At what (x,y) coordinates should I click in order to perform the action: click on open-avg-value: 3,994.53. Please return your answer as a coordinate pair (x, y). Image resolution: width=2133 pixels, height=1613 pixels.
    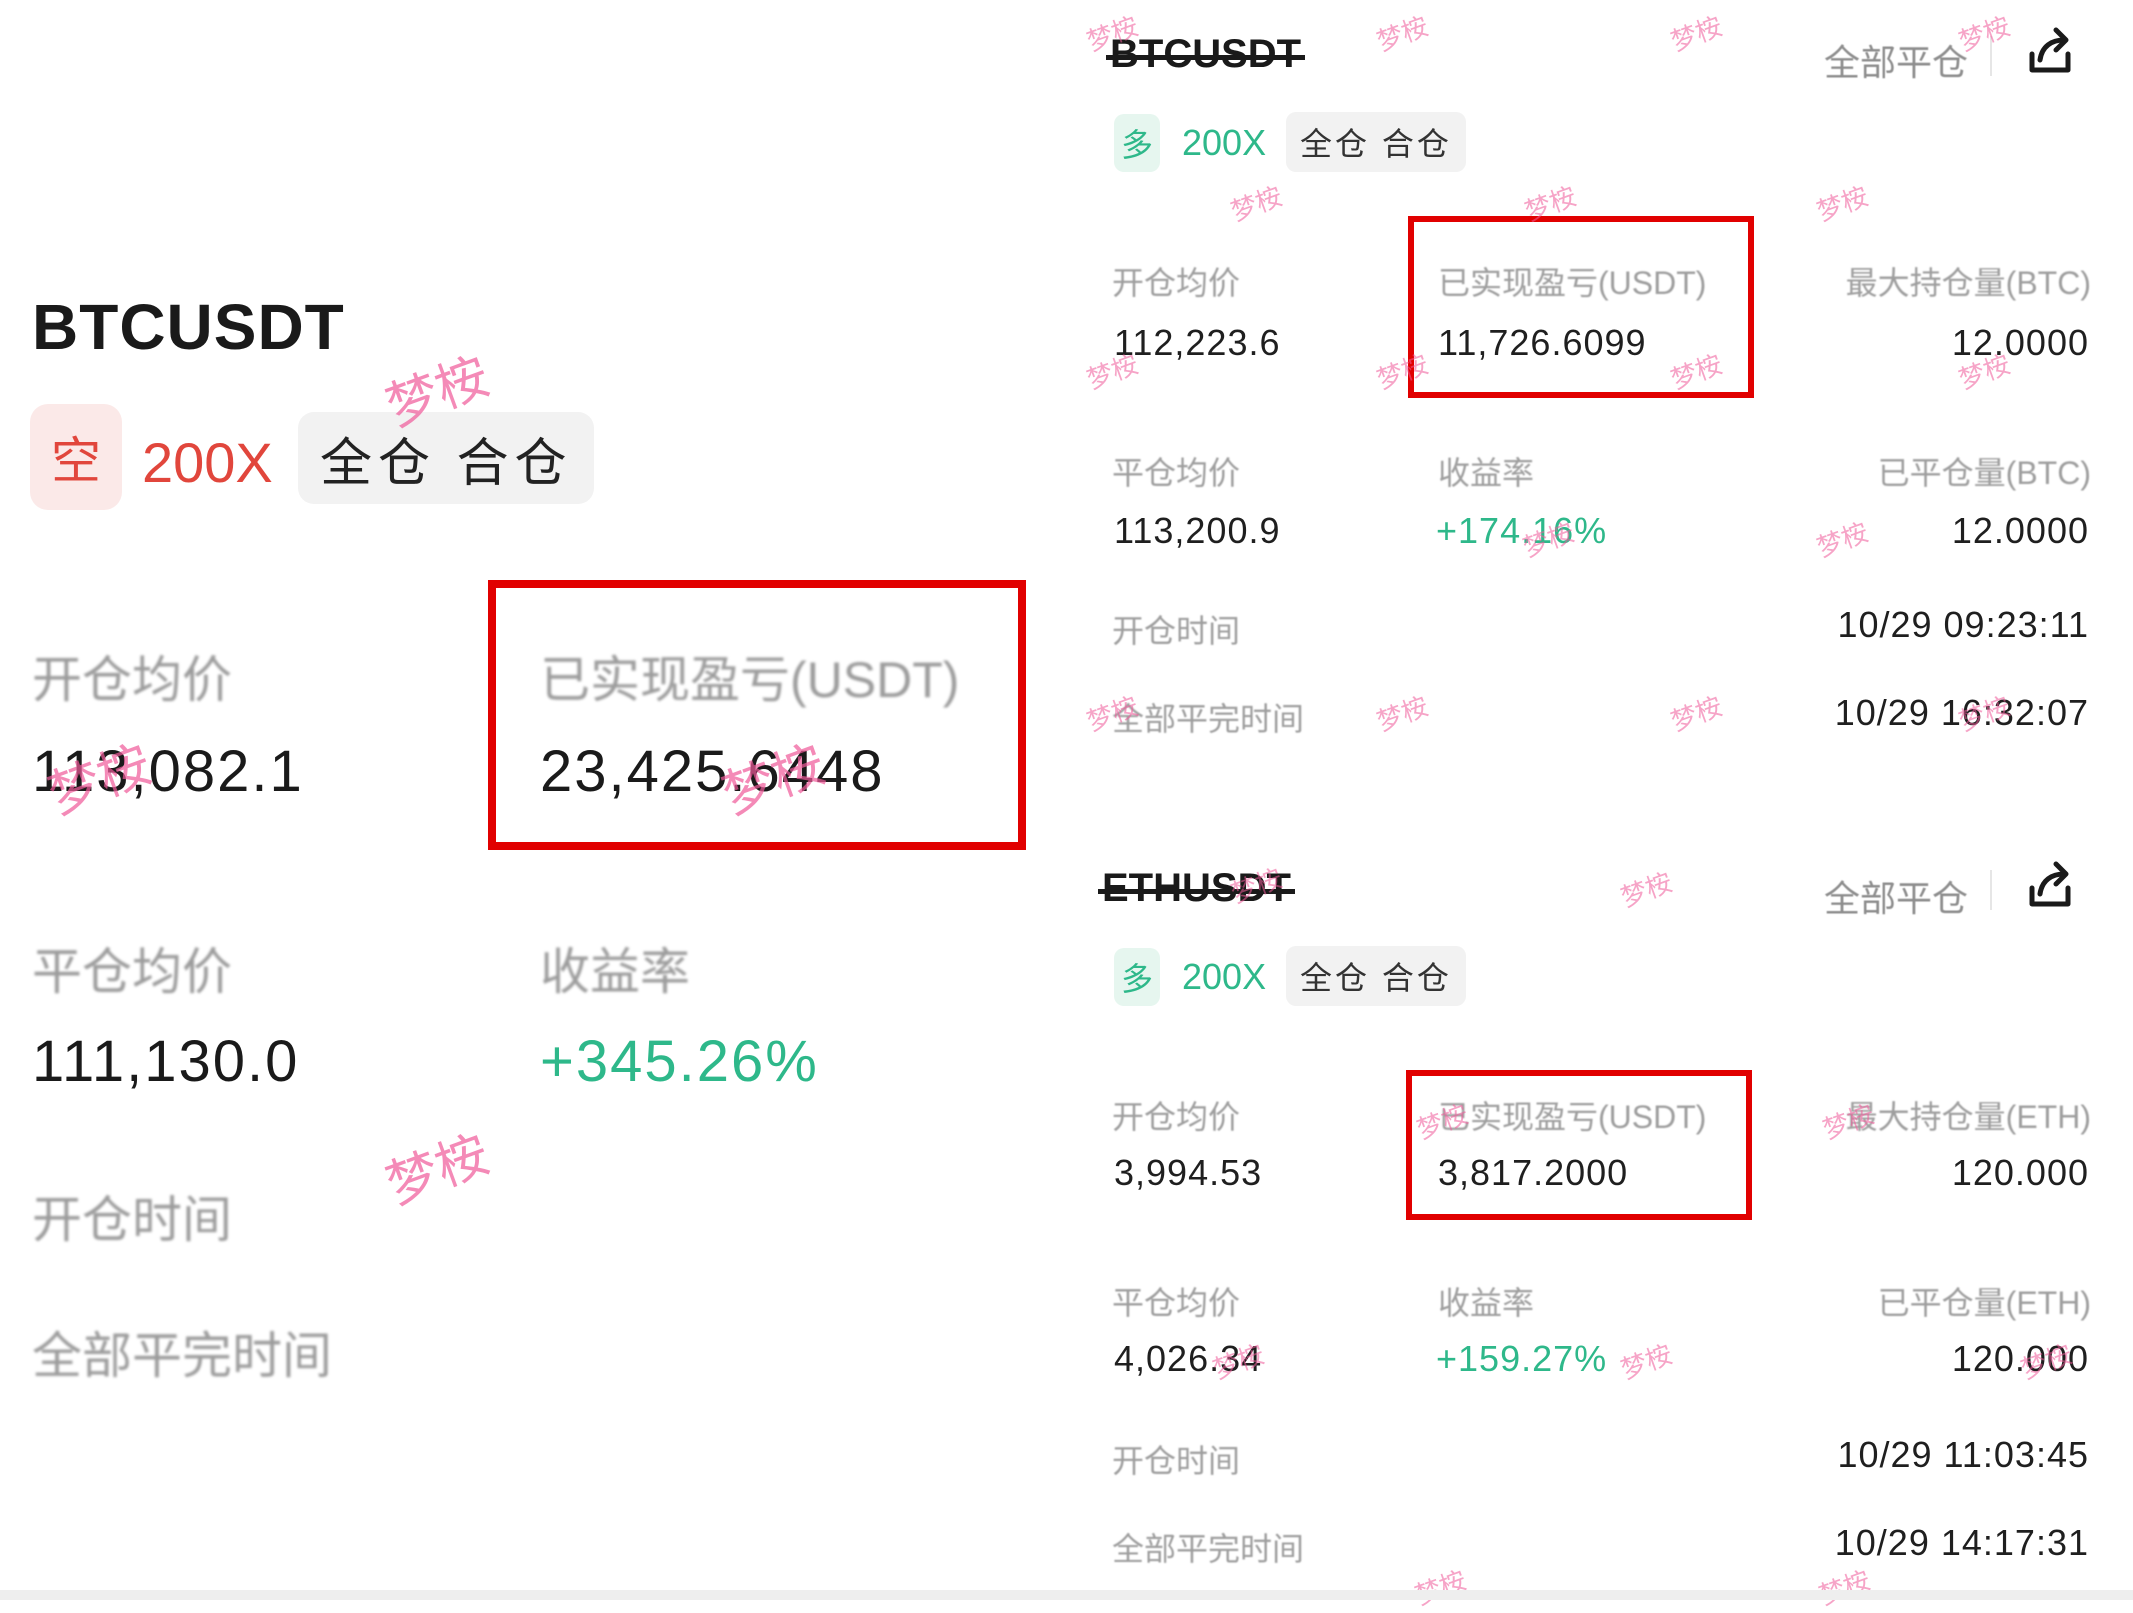
    Looking at the image, I should click on (1188, 1172).